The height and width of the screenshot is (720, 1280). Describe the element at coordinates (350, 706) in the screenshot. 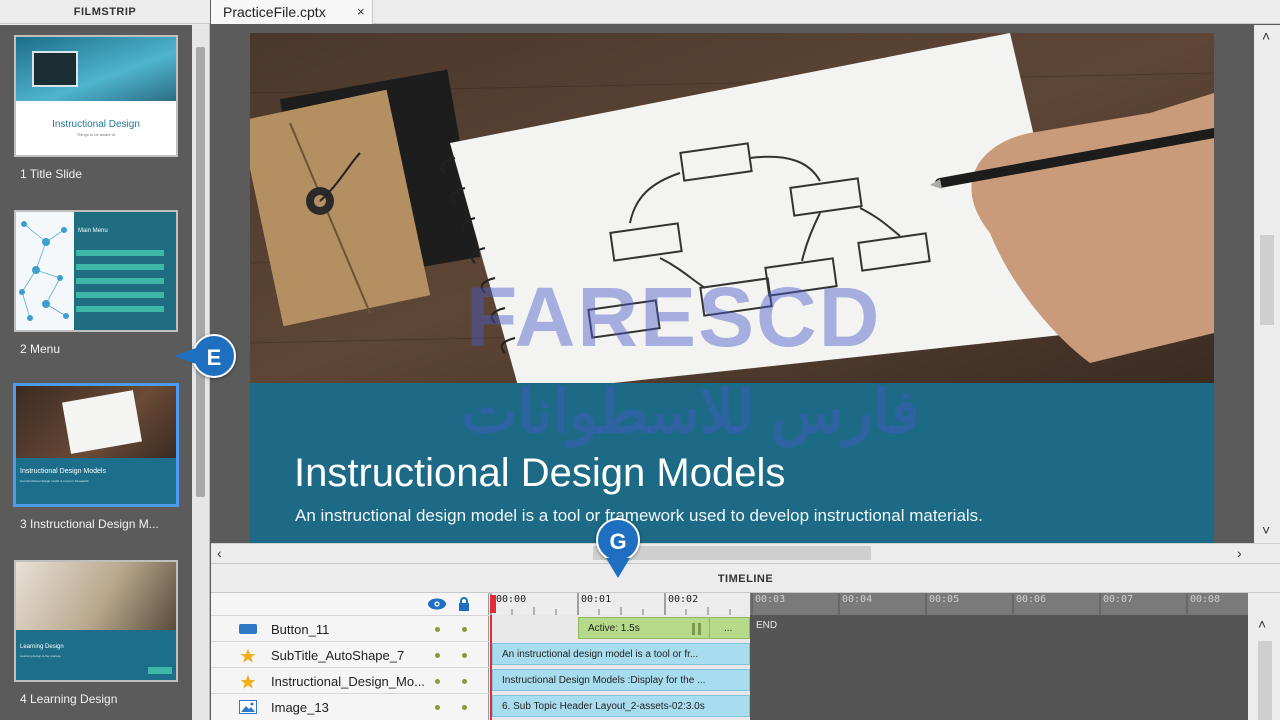

I see `timeline-layer-row: Image_13` at that location.